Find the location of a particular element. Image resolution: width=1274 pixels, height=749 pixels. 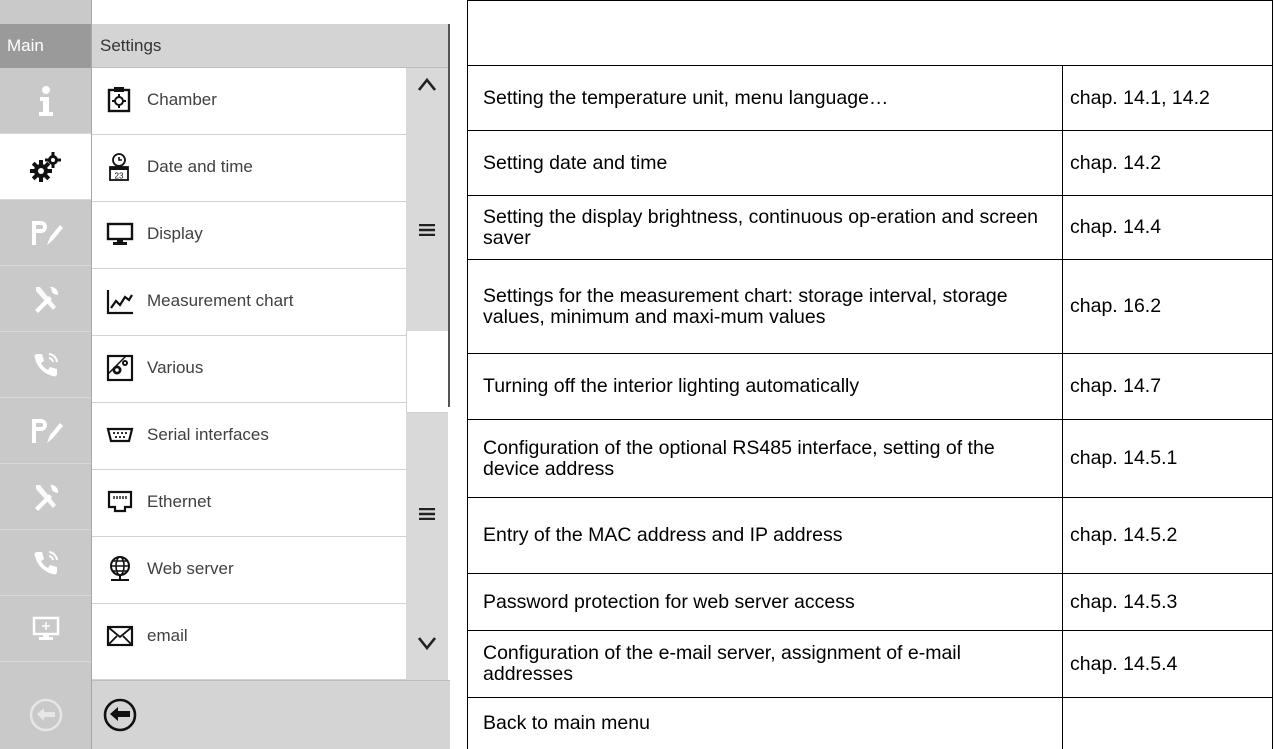

table-row is located at coordinates (870, 33).